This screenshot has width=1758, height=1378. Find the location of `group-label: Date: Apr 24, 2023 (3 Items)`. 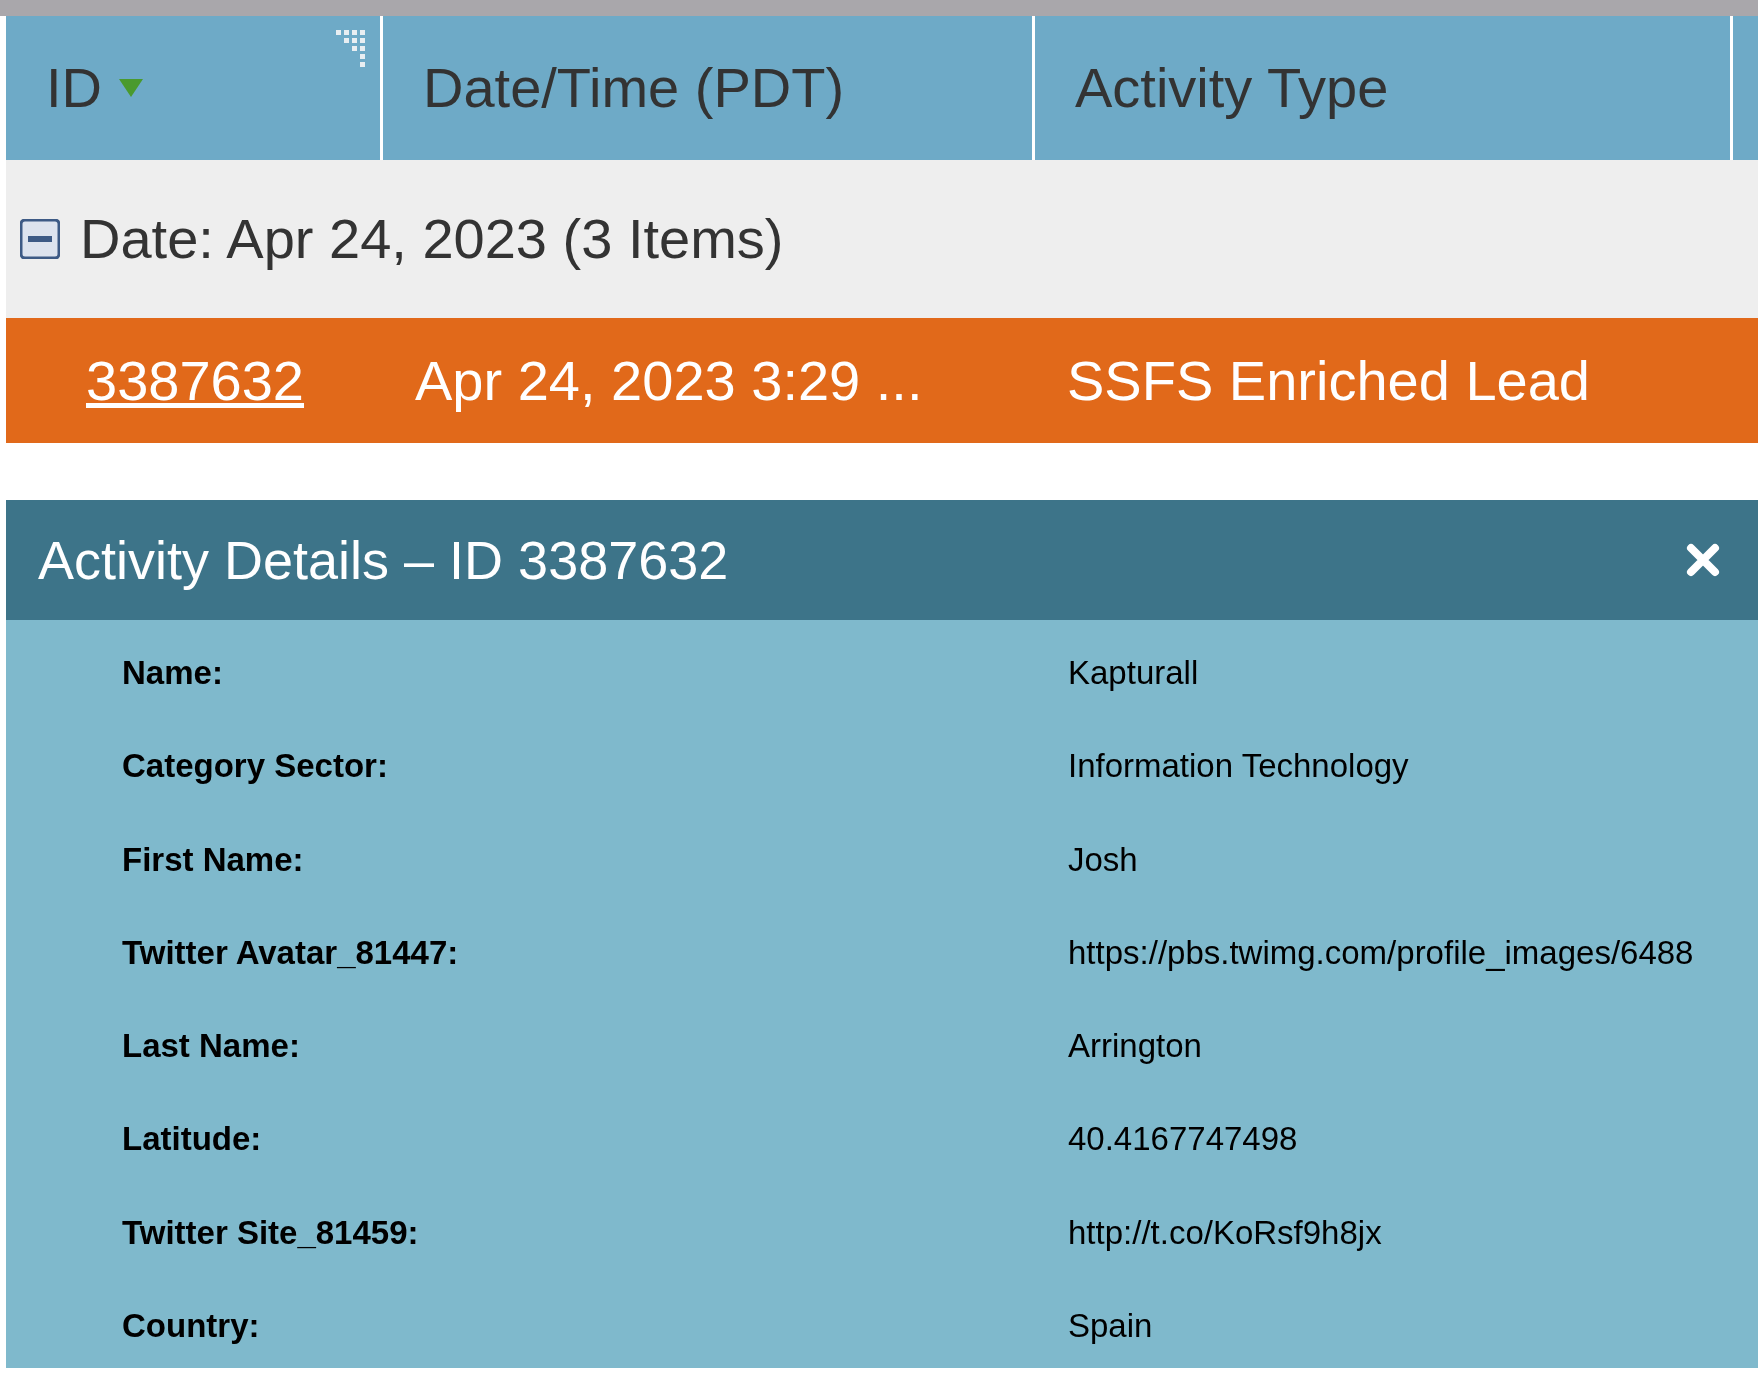

group-label: Date: Apr 24, 2023 (3 Items) is located at coordinates (432, 239).